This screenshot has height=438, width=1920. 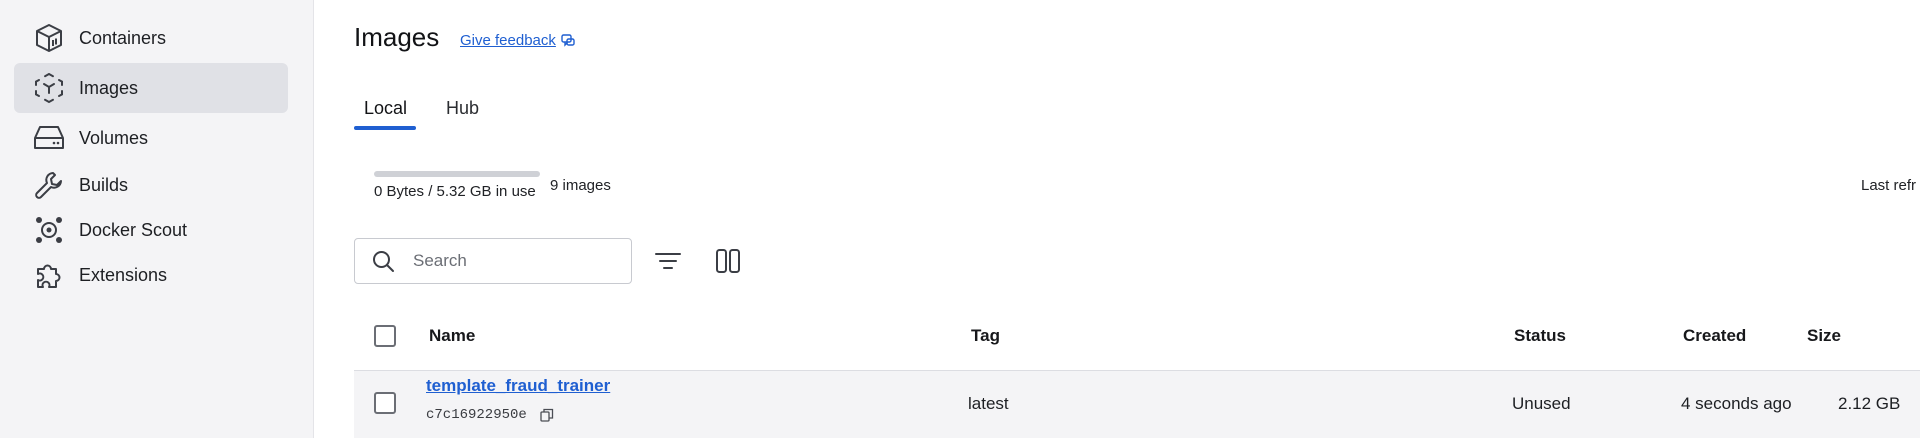 I want to click on image-status: Unused, so click(x=1541, y=403).